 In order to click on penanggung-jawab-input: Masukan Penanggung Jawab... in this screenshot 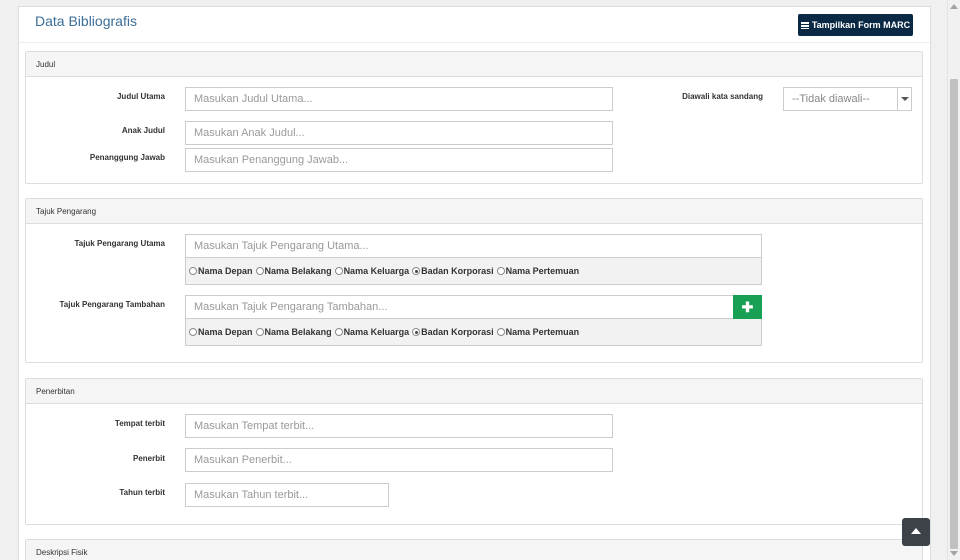, I will do `click(399, 160)`.